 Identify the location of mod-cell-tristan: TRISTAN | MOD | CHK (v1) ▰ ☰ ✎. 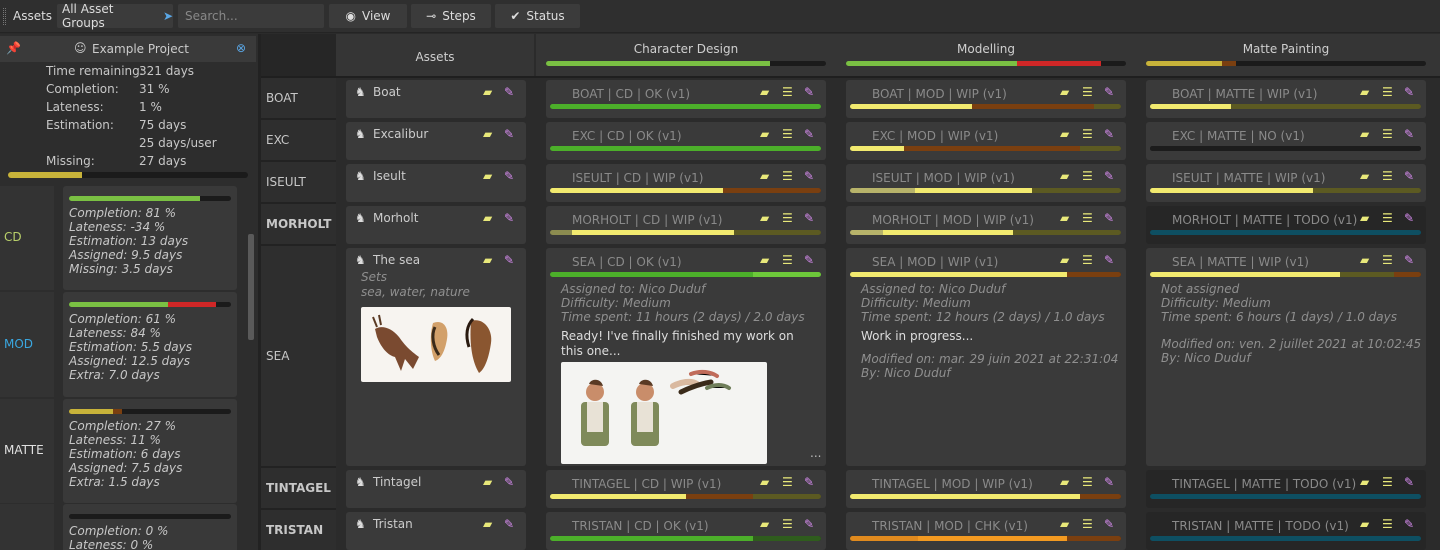
(986, 531).